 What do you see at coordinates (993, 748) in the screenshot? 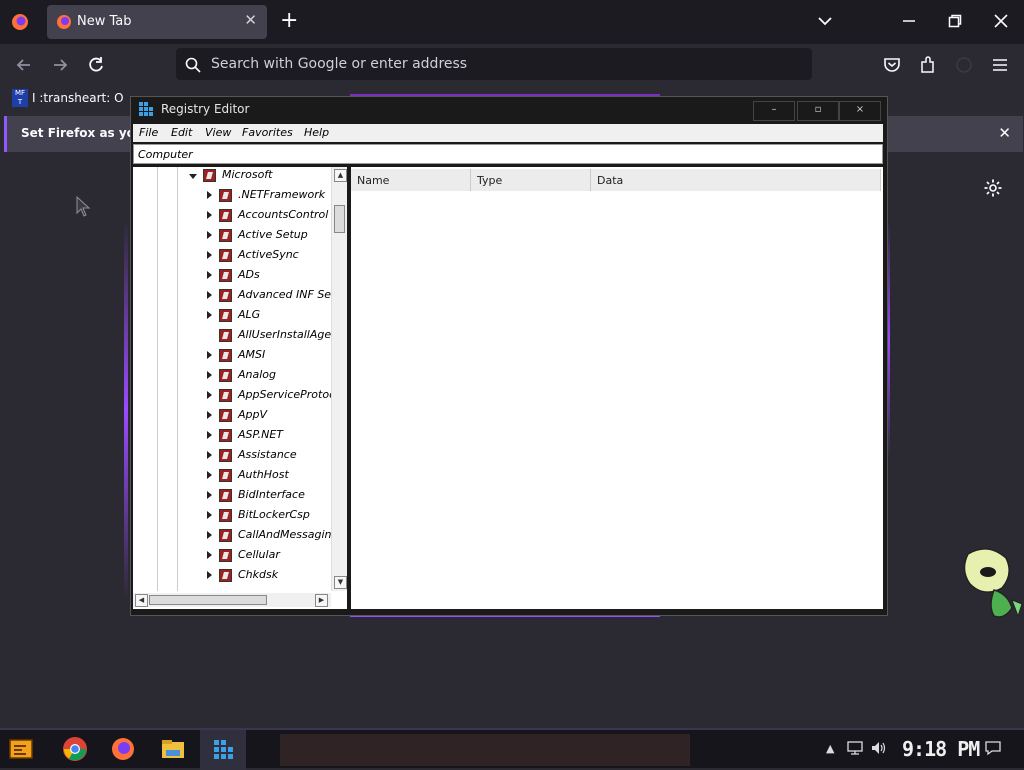
I see `notification-center-icon` at bounding box center [993, 748].